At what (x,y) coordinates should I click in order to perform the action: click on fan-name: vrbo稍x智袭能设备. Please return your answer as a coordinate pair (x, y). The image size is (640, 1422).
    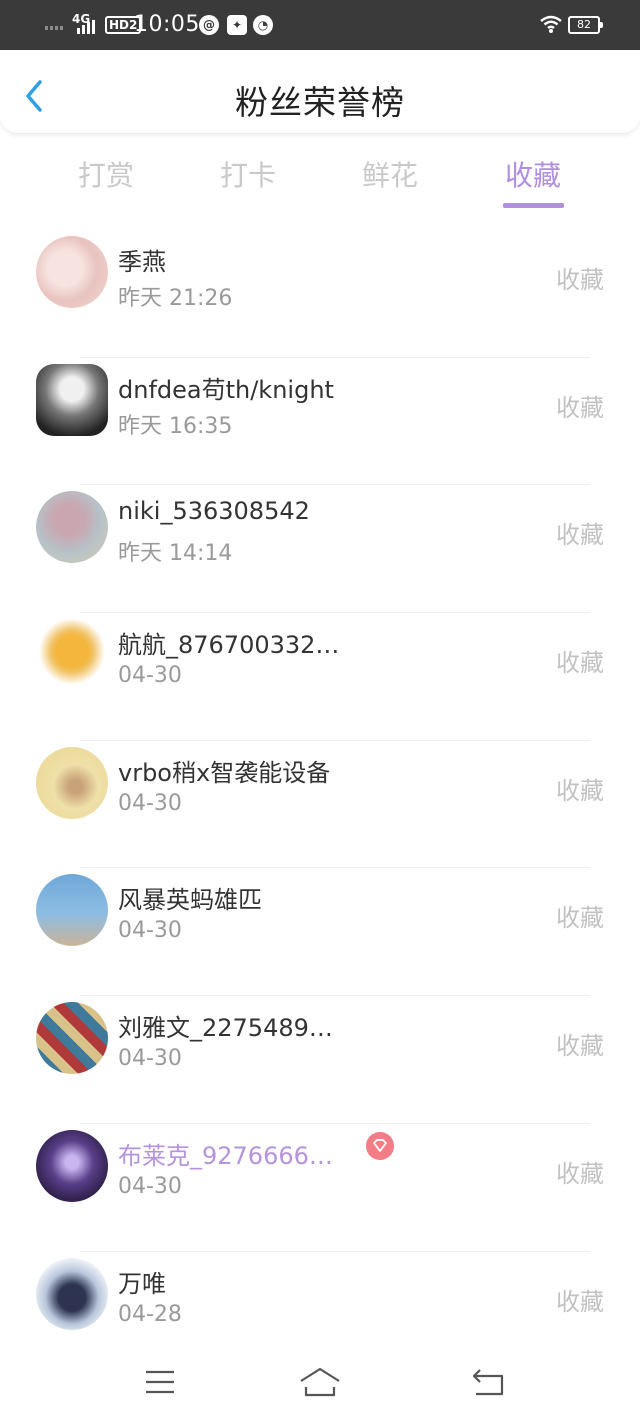
    Looking at the image, I should click on (224, 772).